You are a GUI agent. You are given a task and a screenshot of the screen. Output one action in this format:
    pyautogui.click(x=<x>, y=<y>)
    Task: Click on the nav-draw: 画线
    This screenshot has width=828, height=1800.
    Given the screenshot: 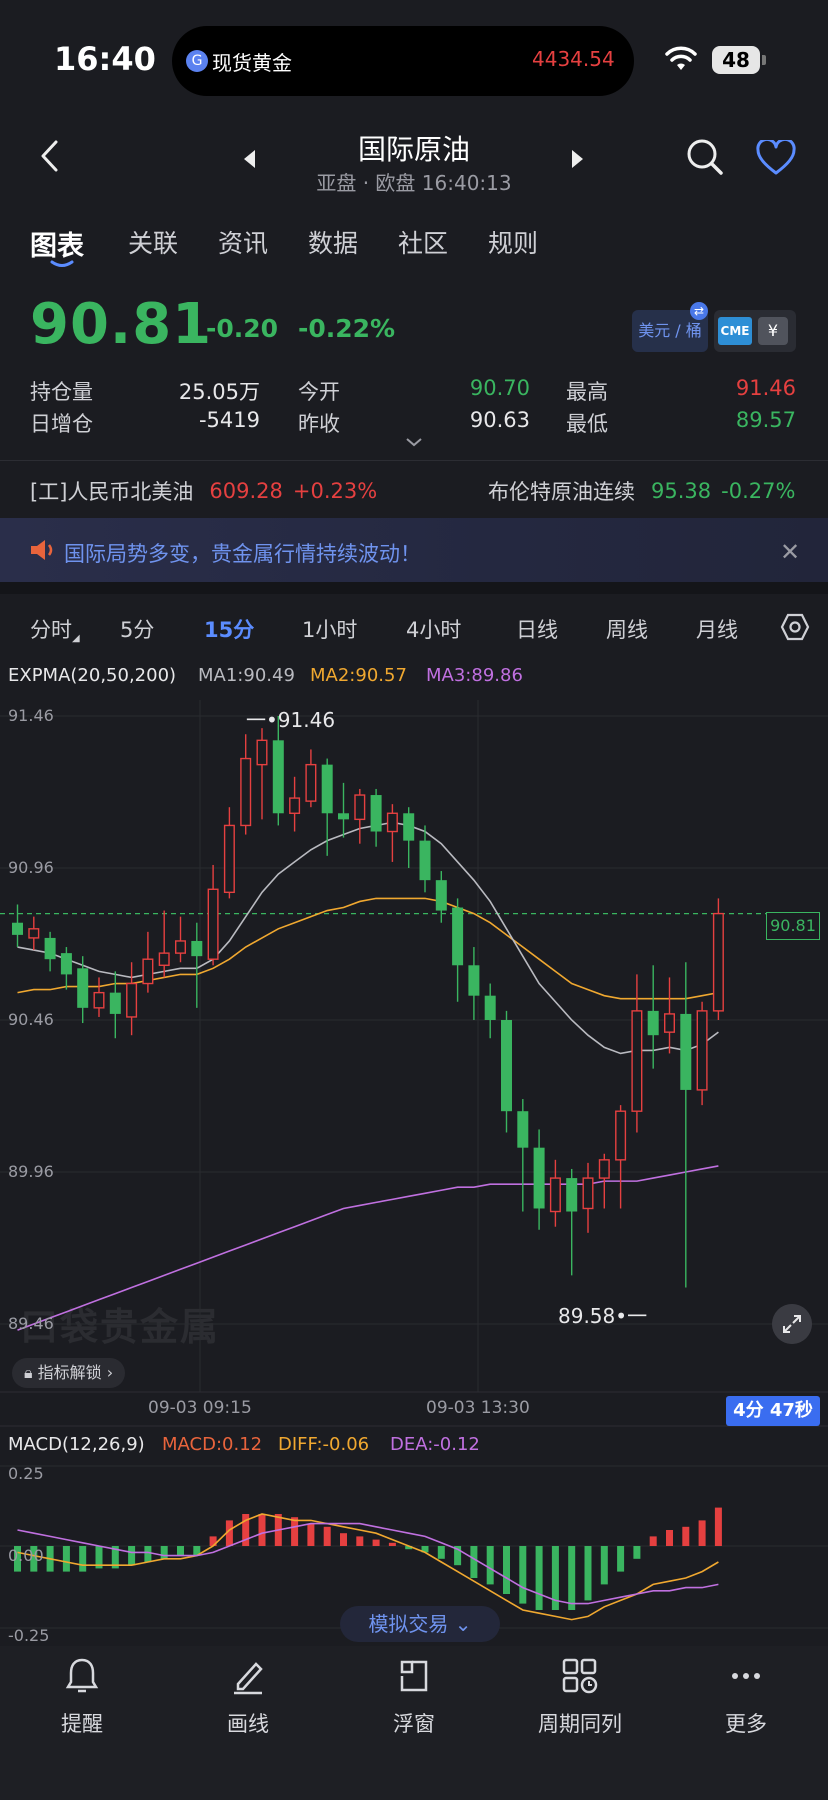 What is the action you would take?
    pyautogui.click(x=248, y=1697)
    